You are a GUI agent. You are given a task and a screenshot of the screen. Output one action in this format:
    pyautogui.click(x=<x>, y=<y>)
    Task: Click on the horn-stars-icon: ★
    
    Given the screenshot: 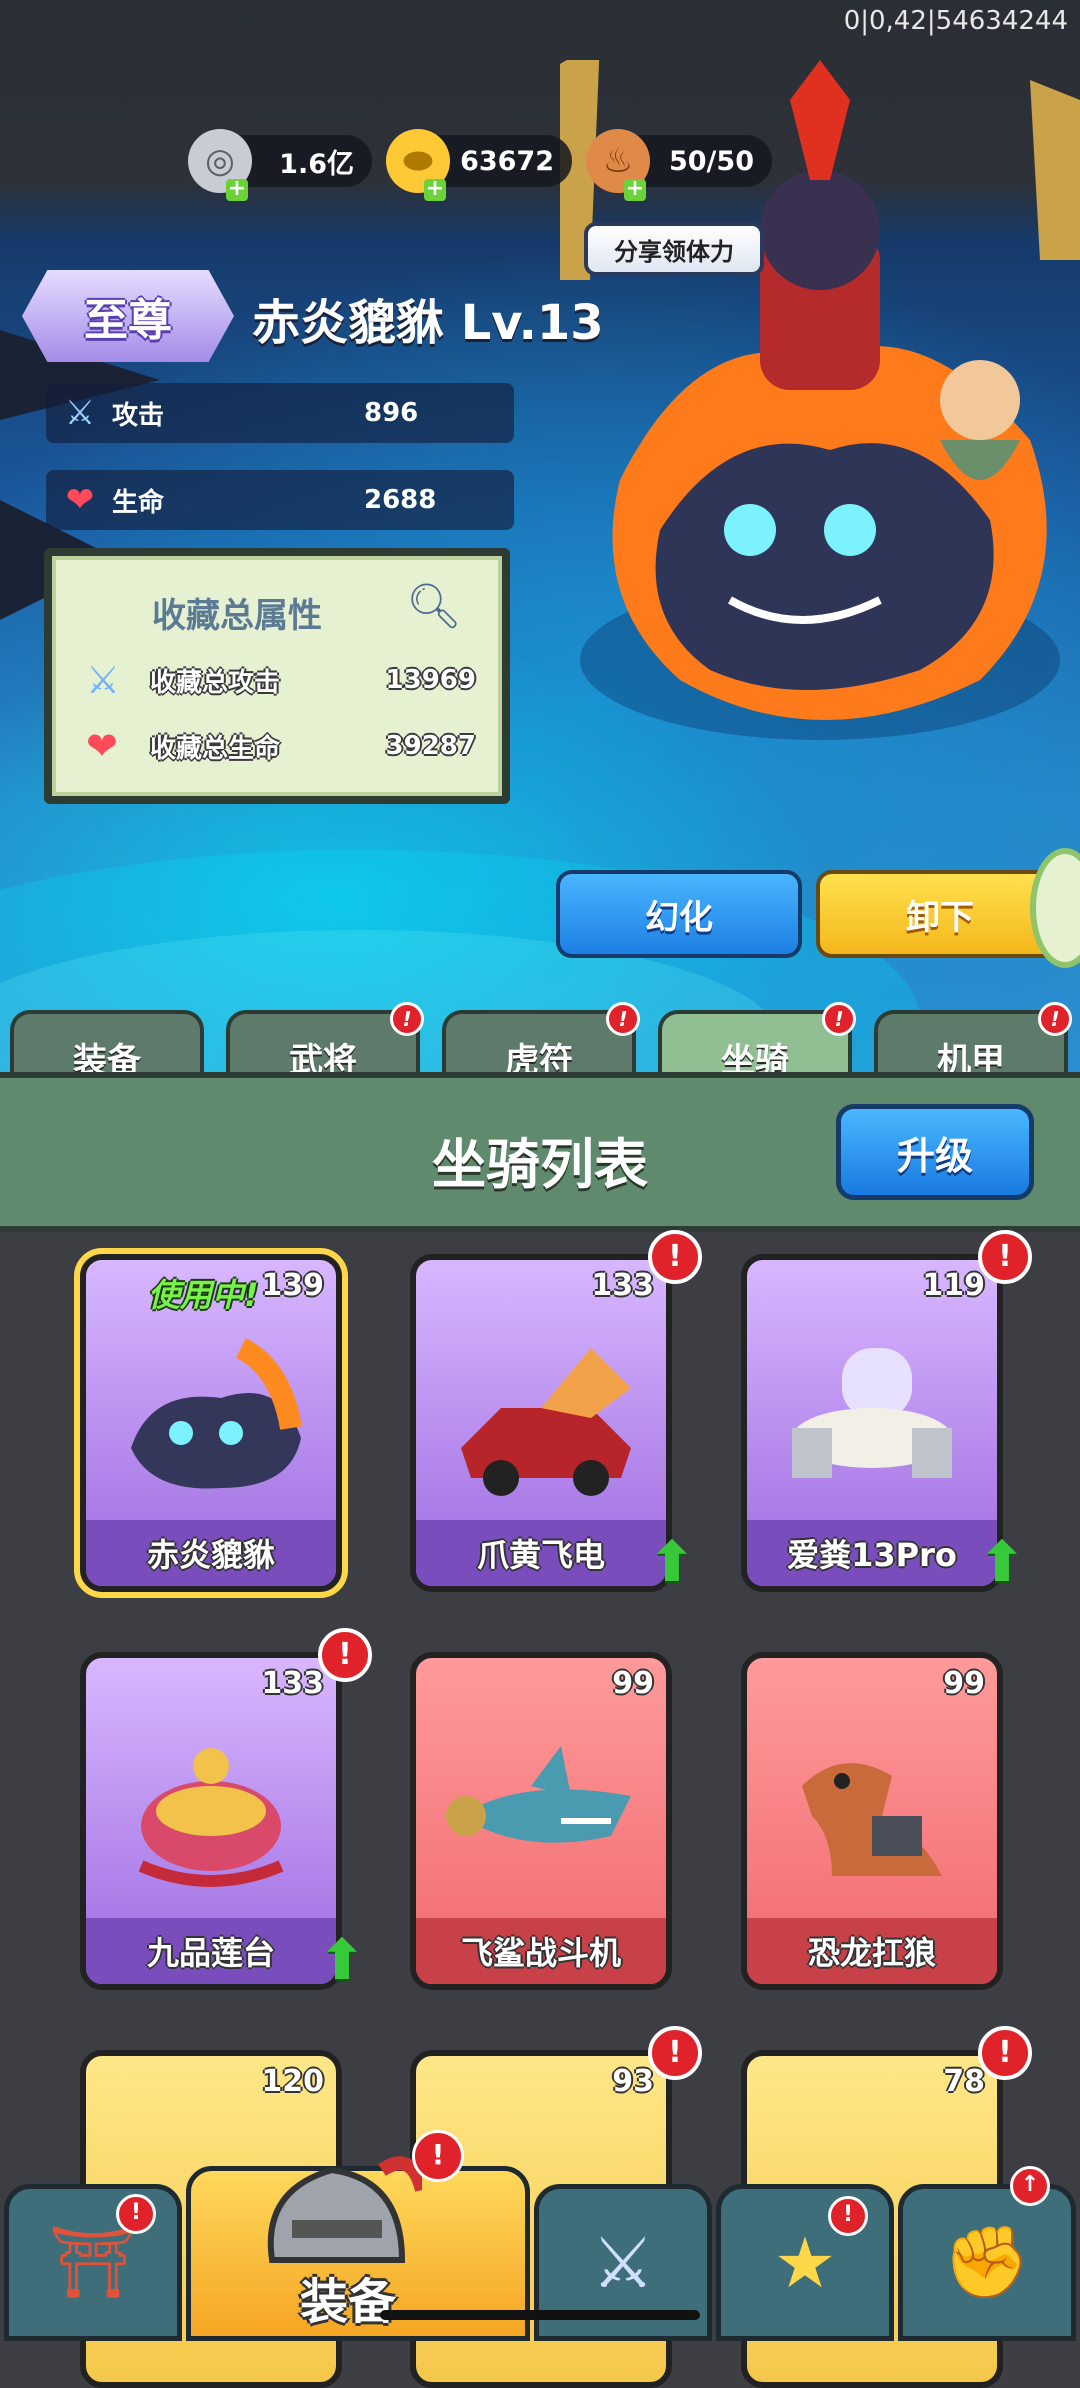 What is the action you would take?
    pyautogui.click(x=805, y=2262)
    